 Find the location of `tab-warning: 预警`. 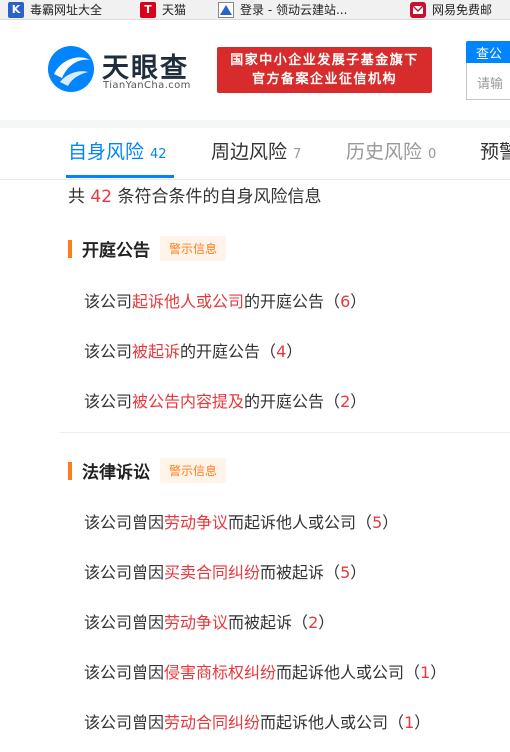

tab-warning: 预警 is located at coordinates (495, 150).